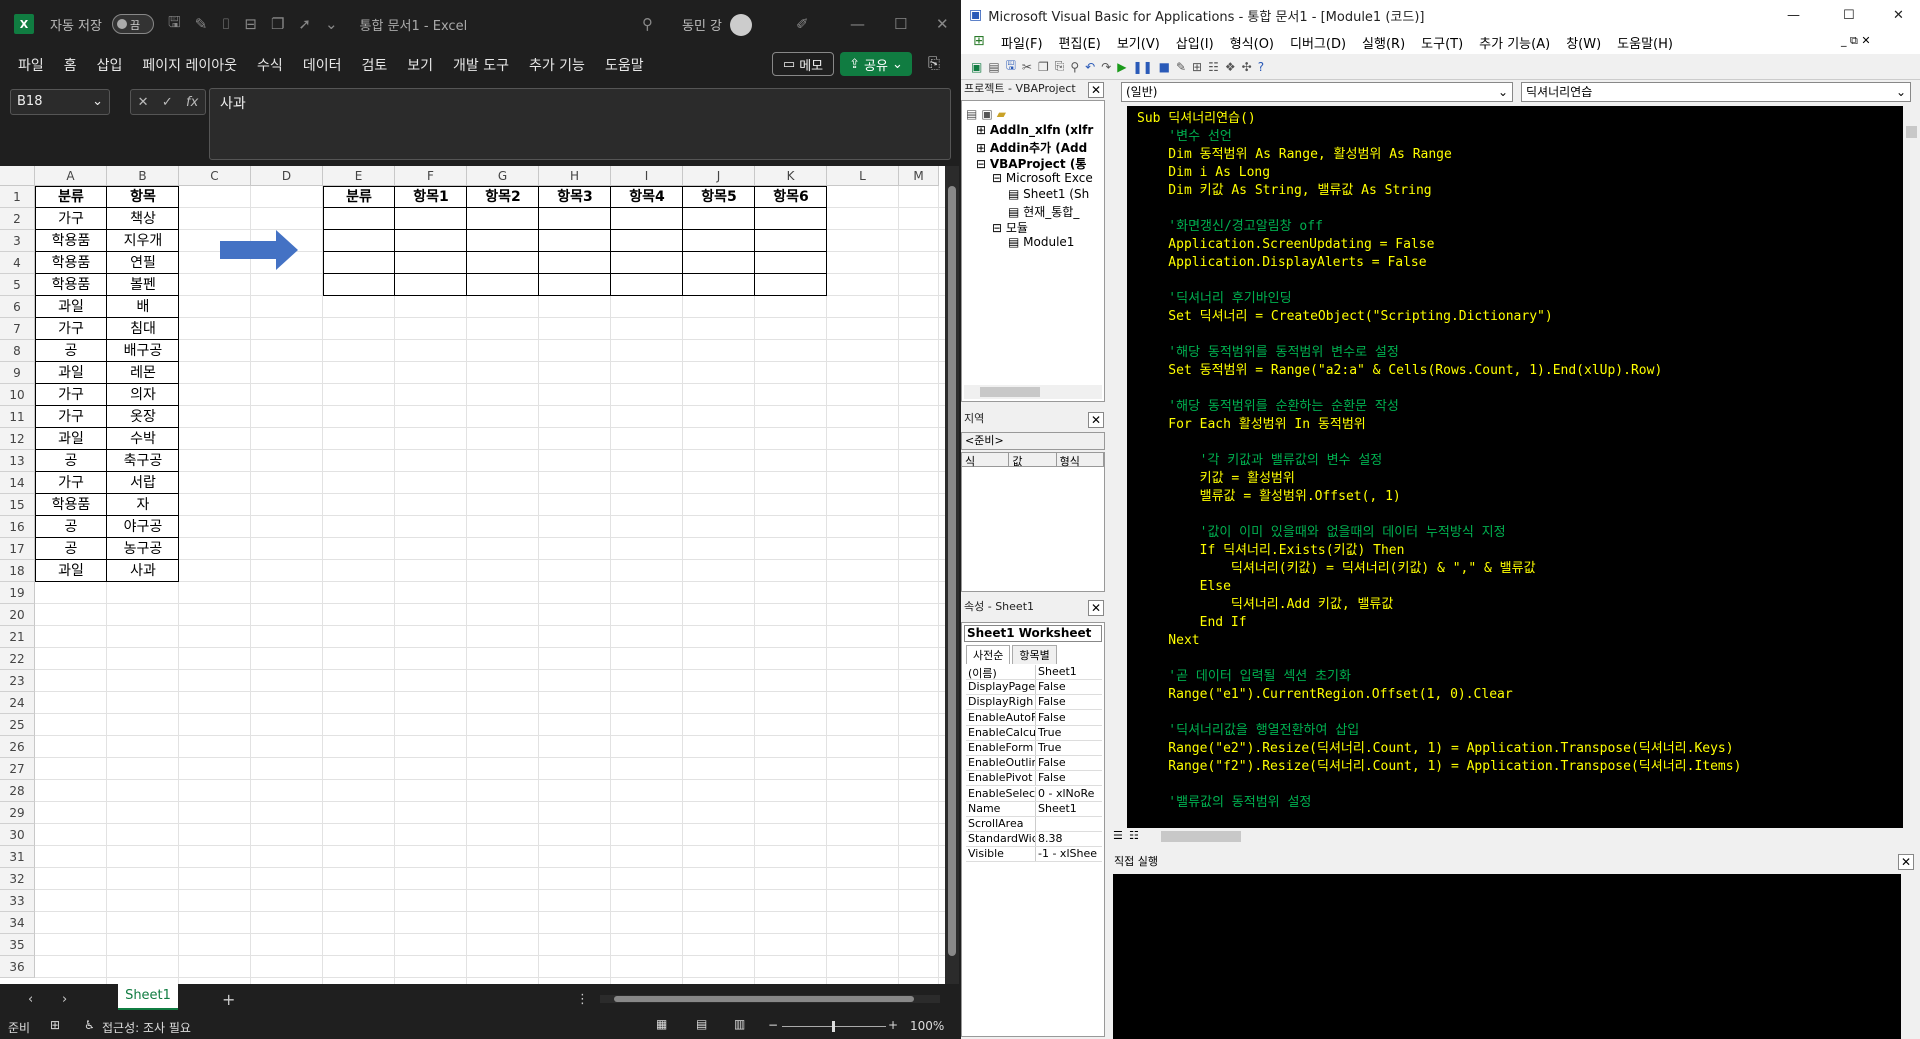  I want to click on code-line: '변수 선언, so click(1184, 137).